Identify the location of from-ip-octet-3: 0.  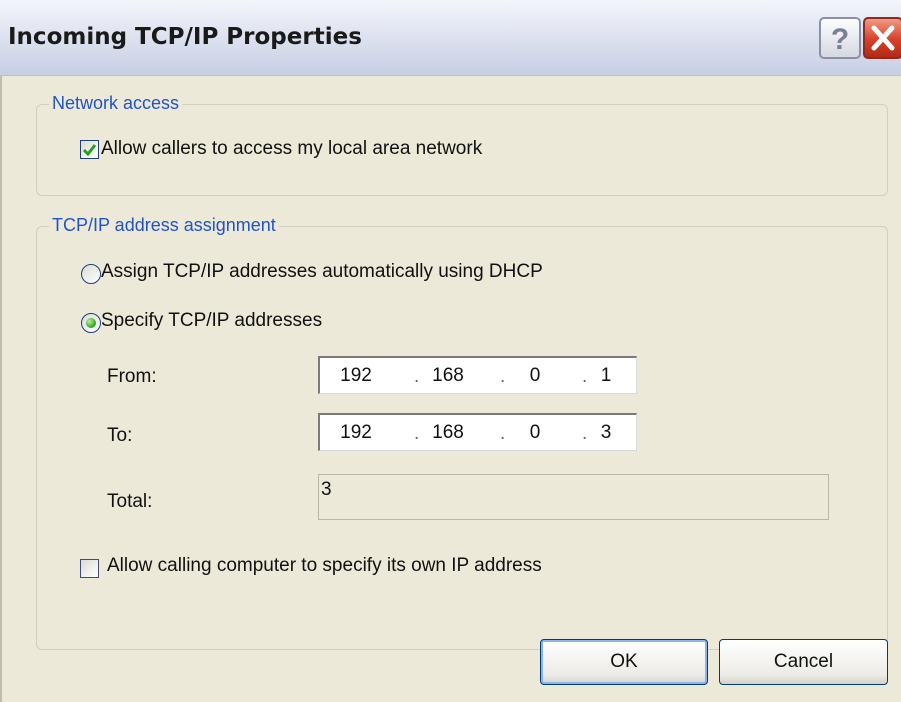
(535, 376).